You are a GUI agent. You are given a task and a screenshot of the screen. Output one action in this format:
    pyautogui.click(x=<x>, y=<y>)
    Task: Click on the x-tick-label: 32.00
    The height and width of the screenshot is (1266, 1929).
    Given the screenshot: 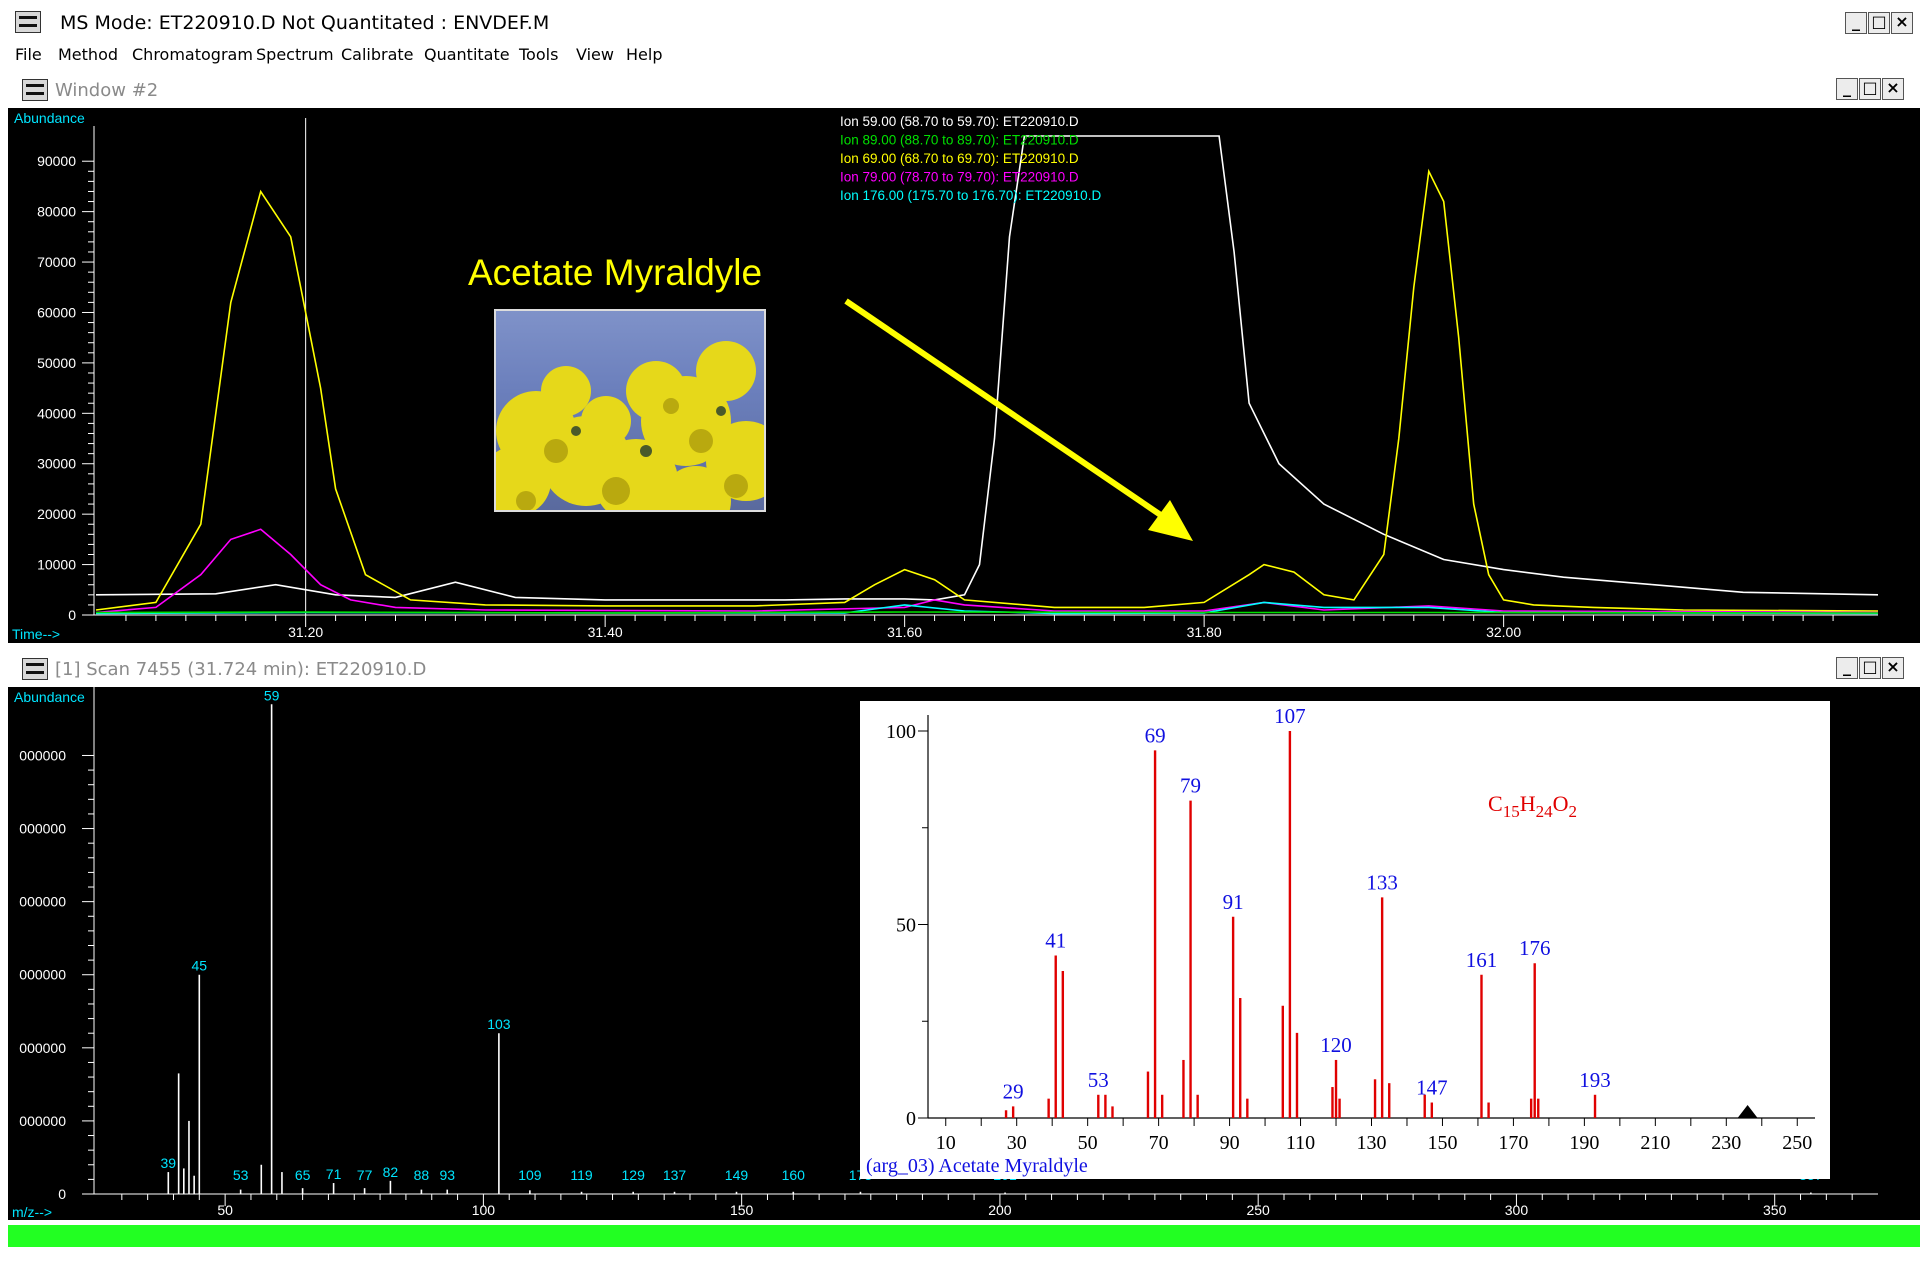 What is the action you would take?
    pyautogui.click(x=1503, y=632)
    